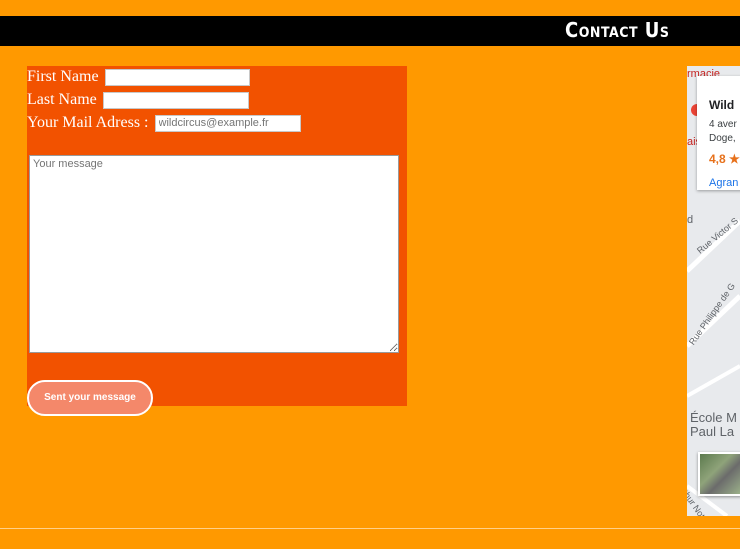  What do you see at coordinates (690, 220) in the screenshot?
I see `map-label-letter: d` at bounding box center [690, 220].